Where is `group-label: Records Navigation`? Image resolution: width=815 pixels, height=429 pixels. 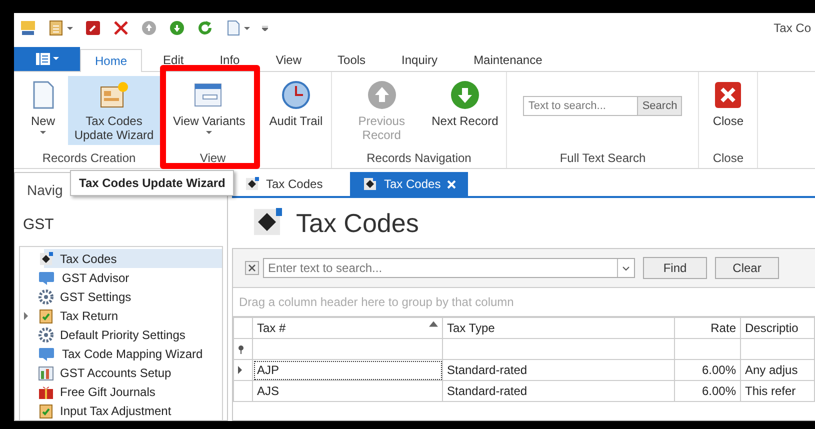 group-label: Records Navigation is located at coordinates (419, 159).